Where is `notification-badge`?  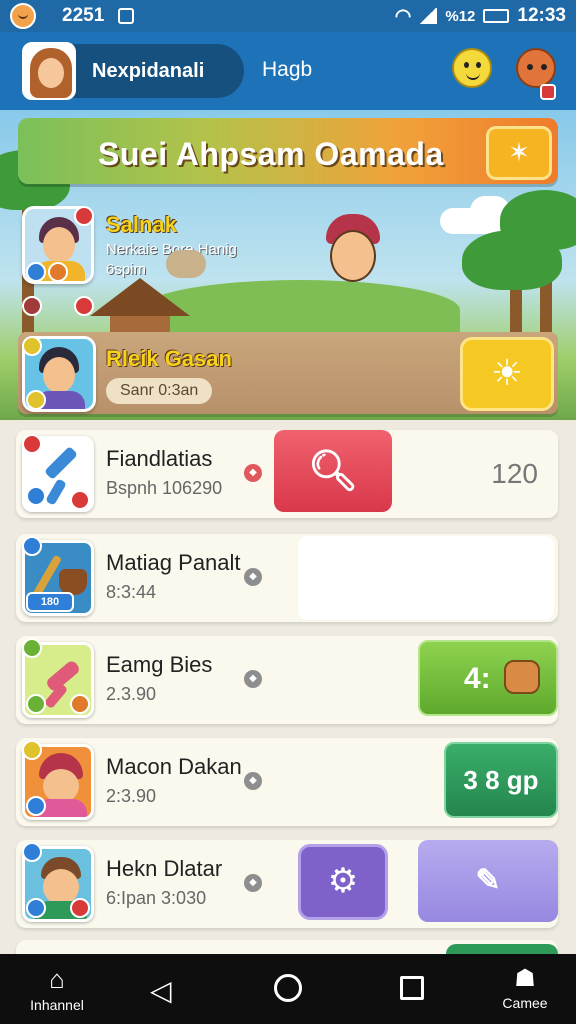
notification-badge is located at coordinates (548, 92).